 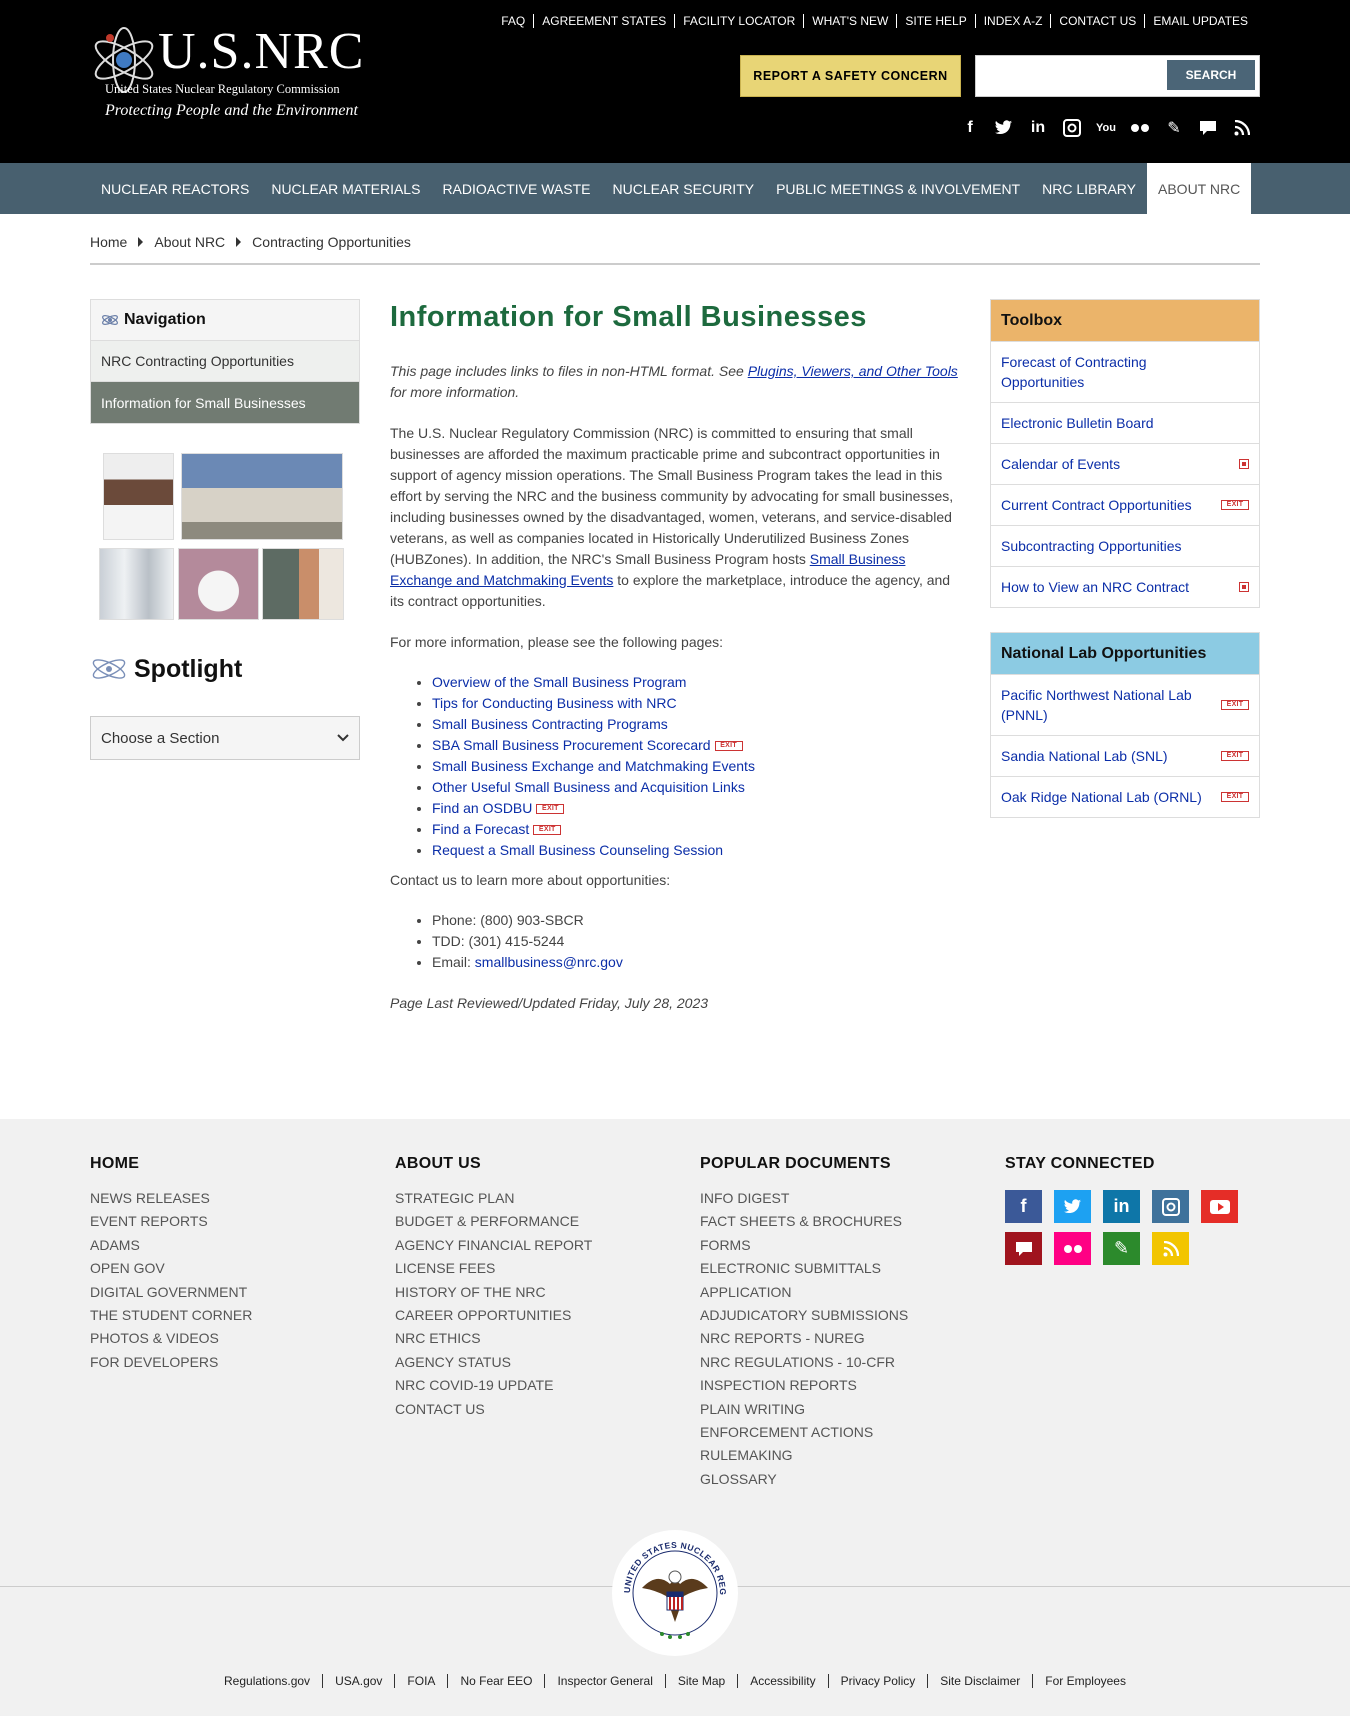 What do you see at coordinates (1060, 464) in the screenshot?
I see `calendar-link: Calendar of Events` at bounding box center [1060, 464].